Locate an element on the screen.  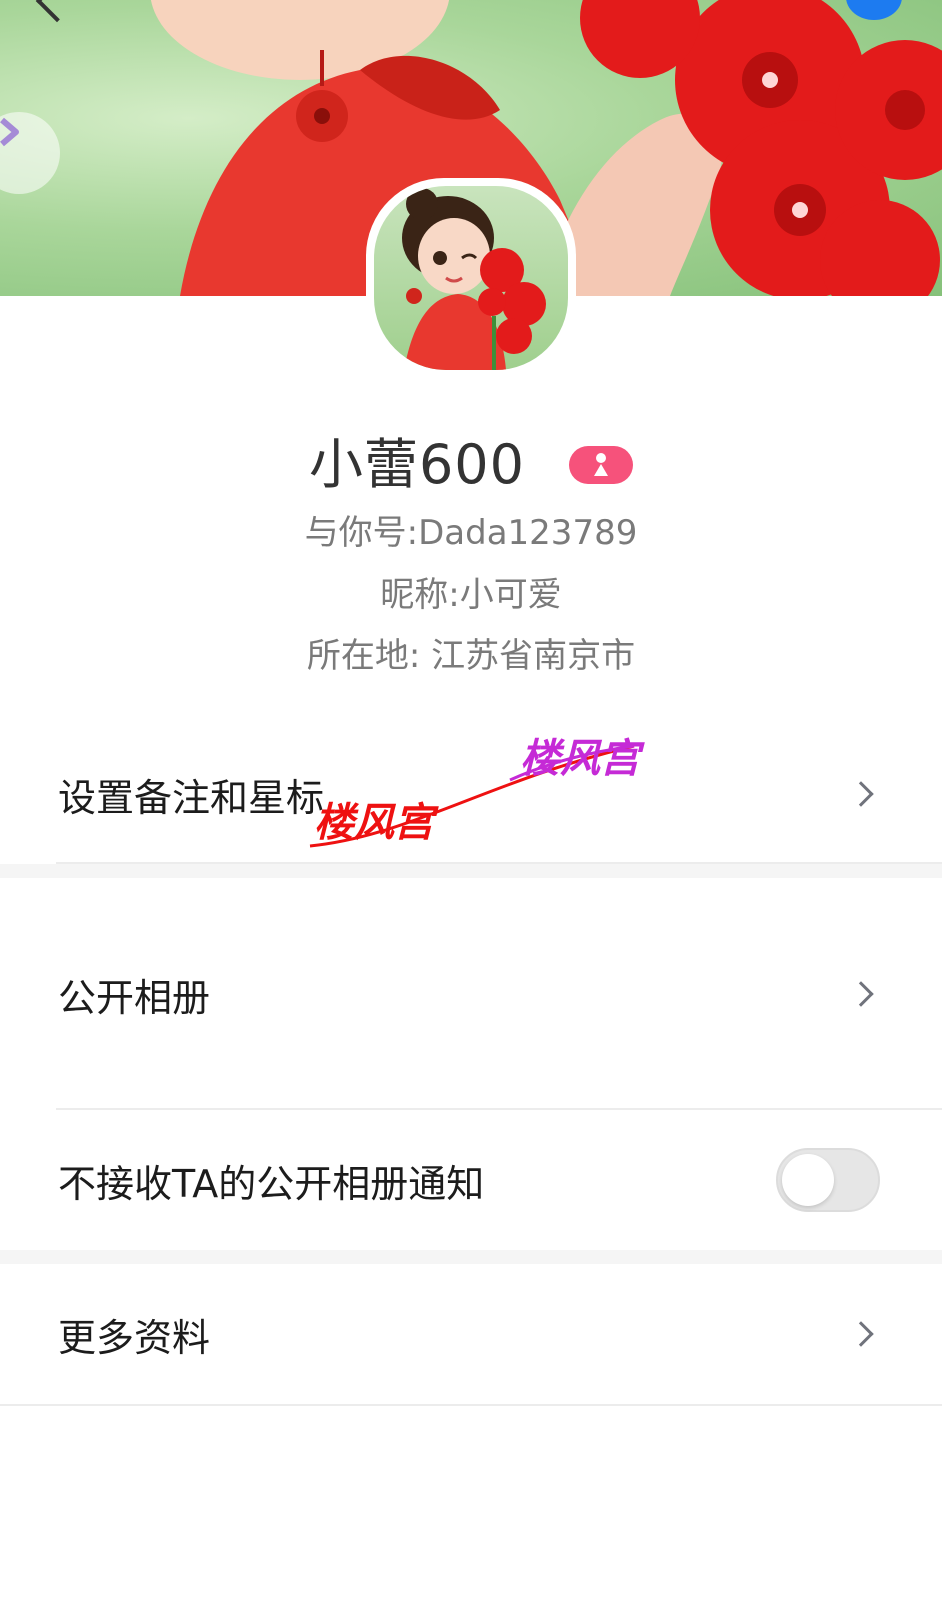
profile-name-row: 小蕾600 is located at coordinates (471, 465).